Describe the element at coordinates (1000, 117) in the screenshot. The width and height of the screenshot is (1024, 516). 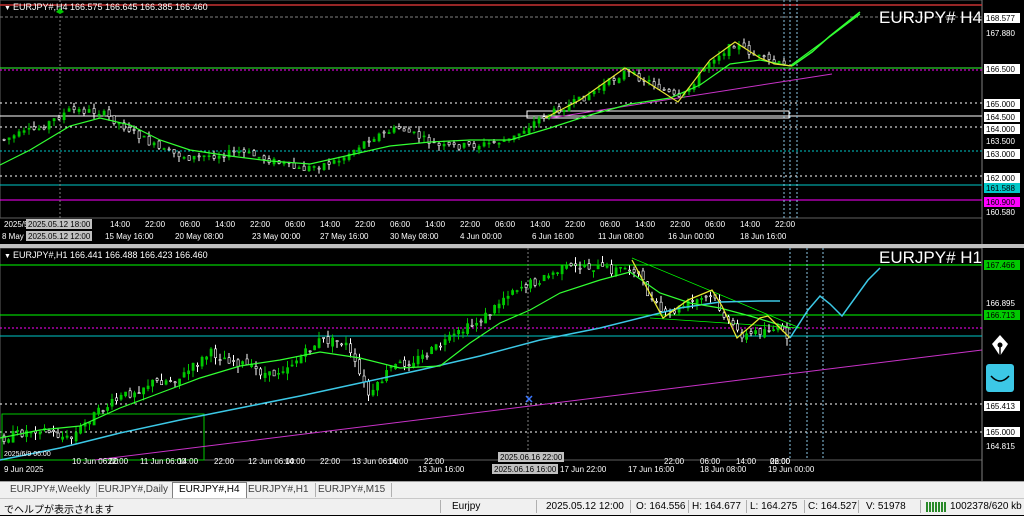
I see `h4-price-label-4: 164.500` at that location.